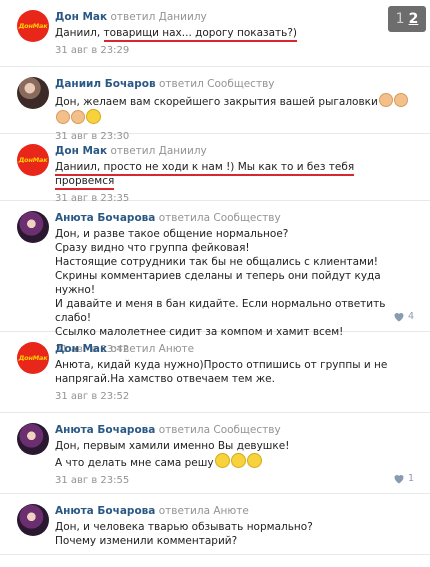  Describe the element at coordinates (234, 481) in the screenshot. I see `comment-timestamp: 31 авг в 23:55` at that location.